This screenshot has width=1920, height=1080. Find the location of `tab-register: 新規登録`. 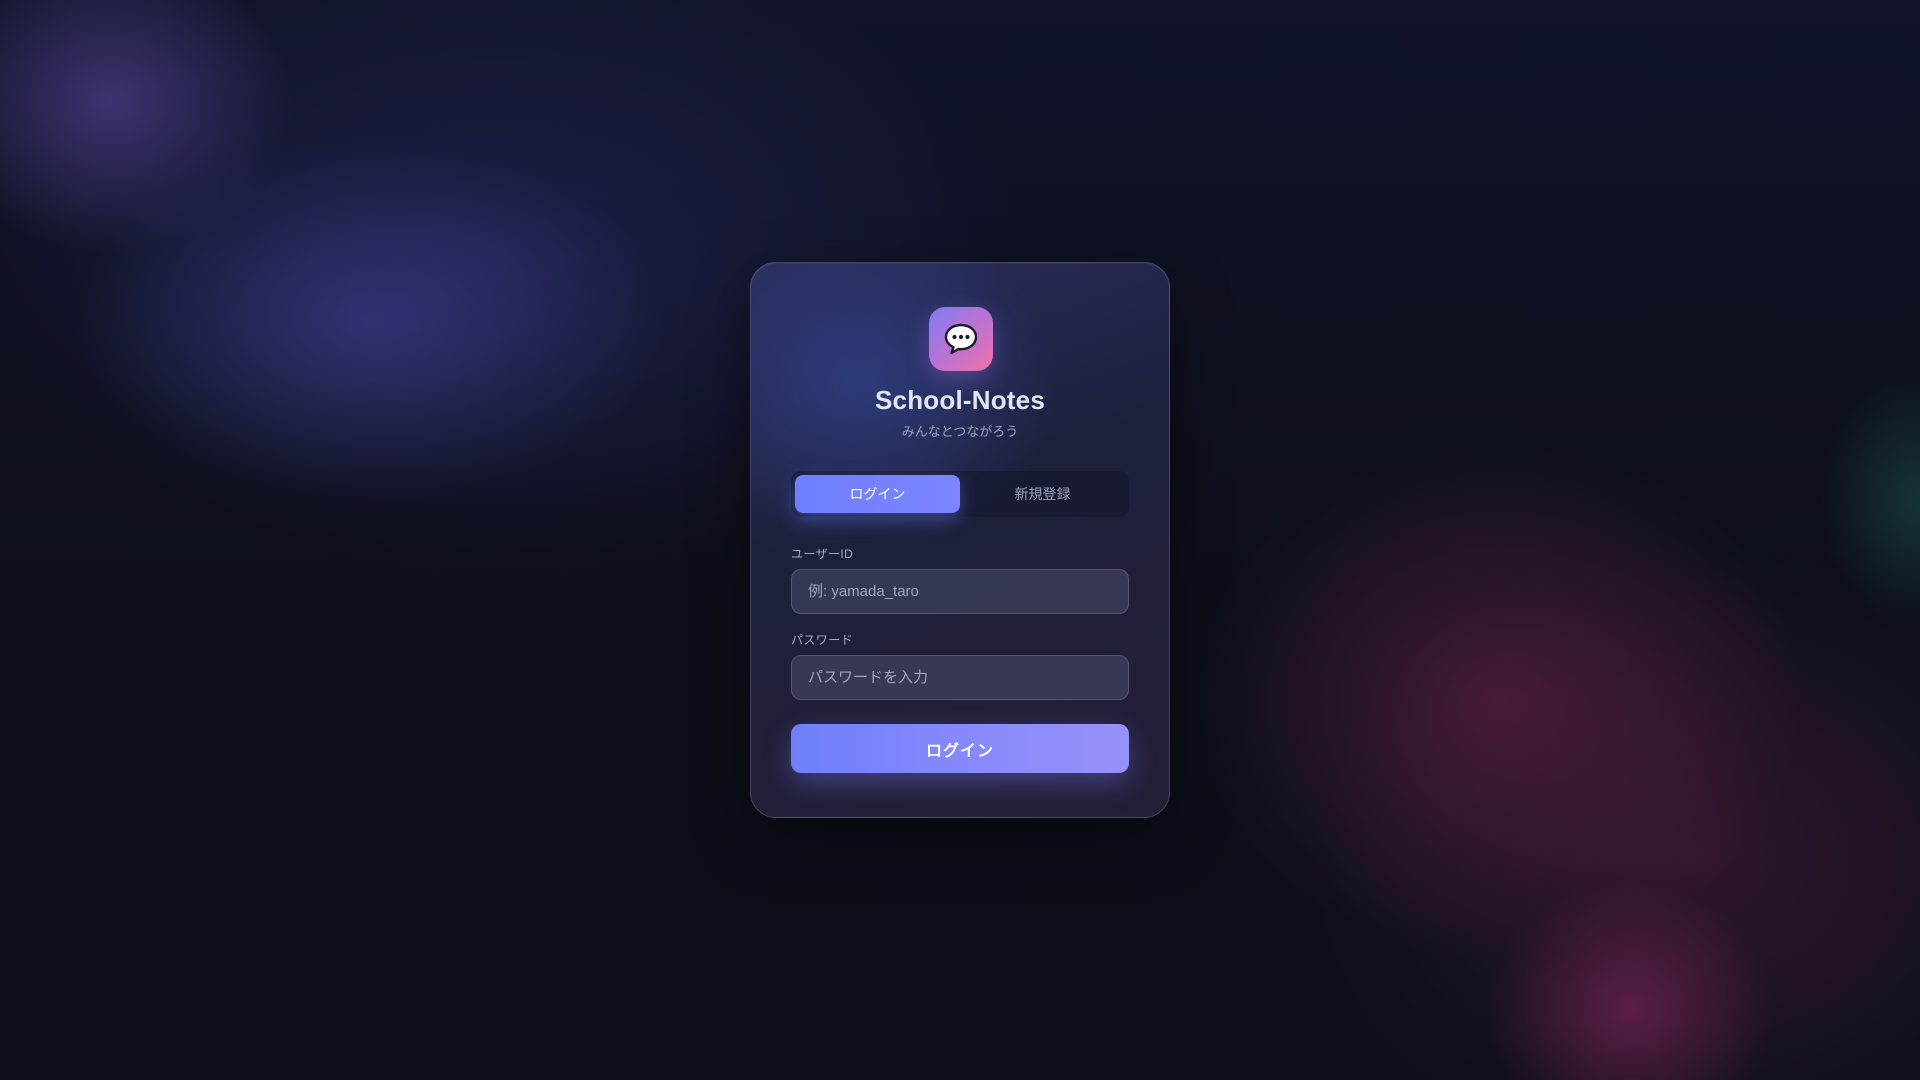

tab-register: 新規登録 is located at coordinates (1042, 494).